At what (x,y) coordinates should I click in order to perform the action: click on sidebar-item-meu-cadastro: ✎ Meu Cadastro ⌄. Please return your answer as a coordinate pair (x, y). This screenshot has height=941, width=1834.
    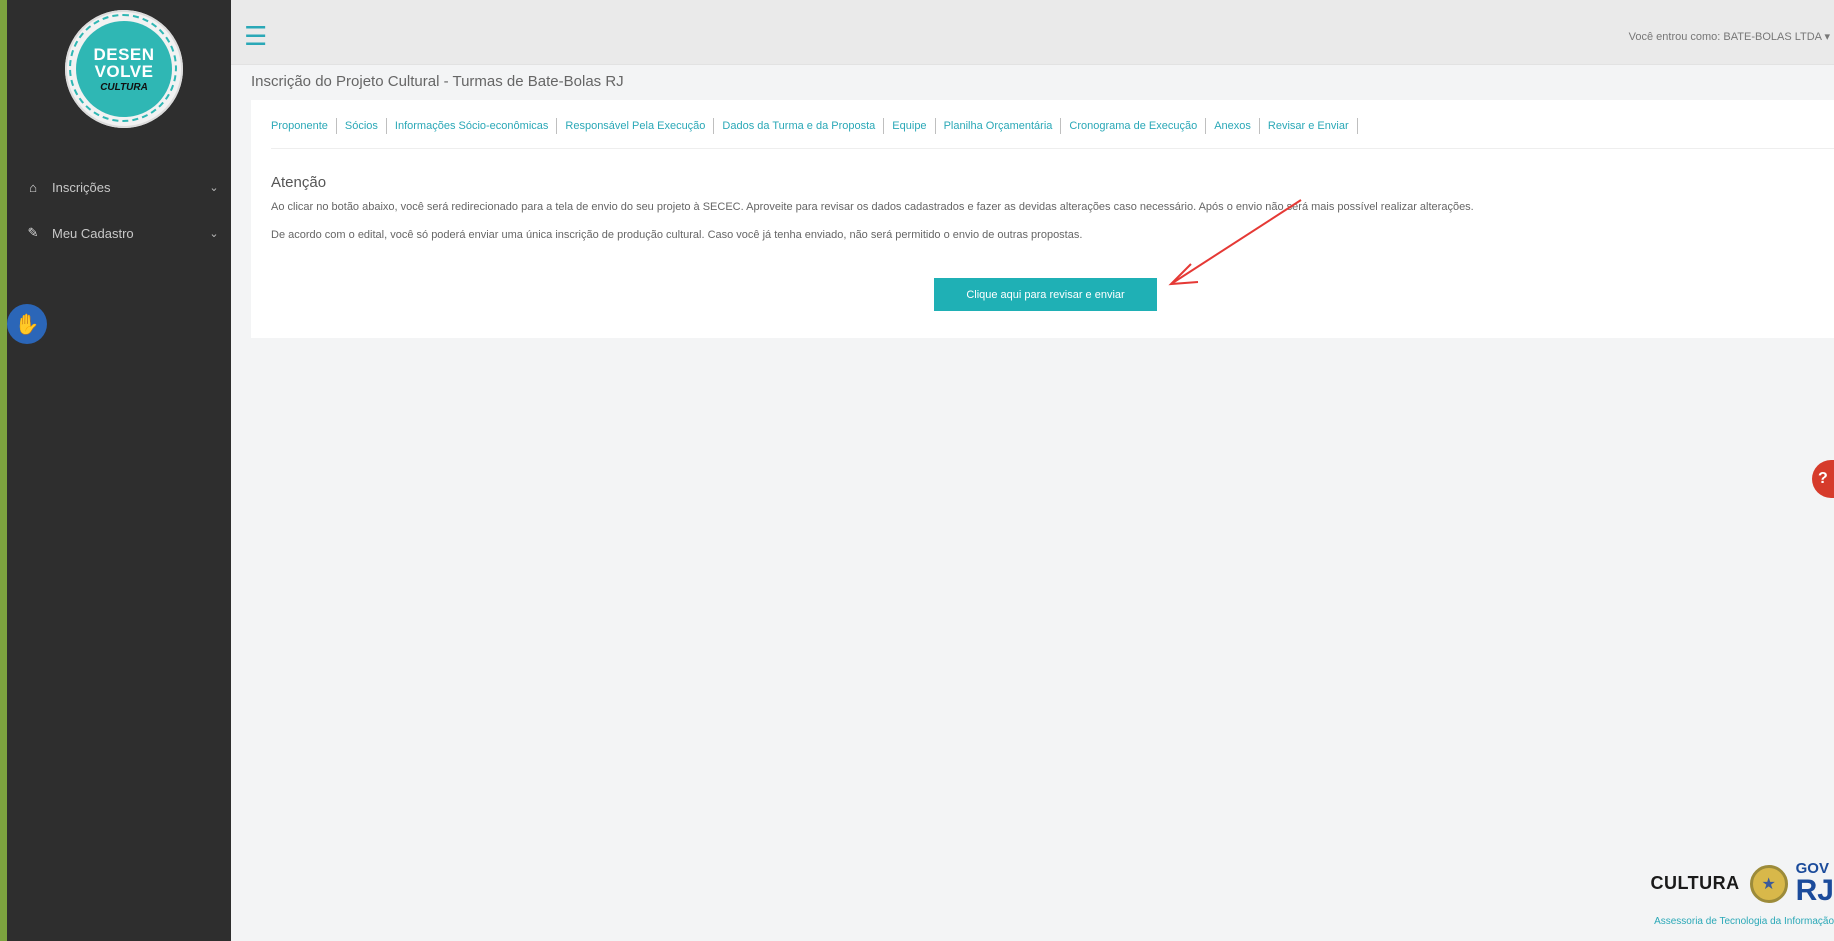
    Looking at the image, I should click on (119, 233).